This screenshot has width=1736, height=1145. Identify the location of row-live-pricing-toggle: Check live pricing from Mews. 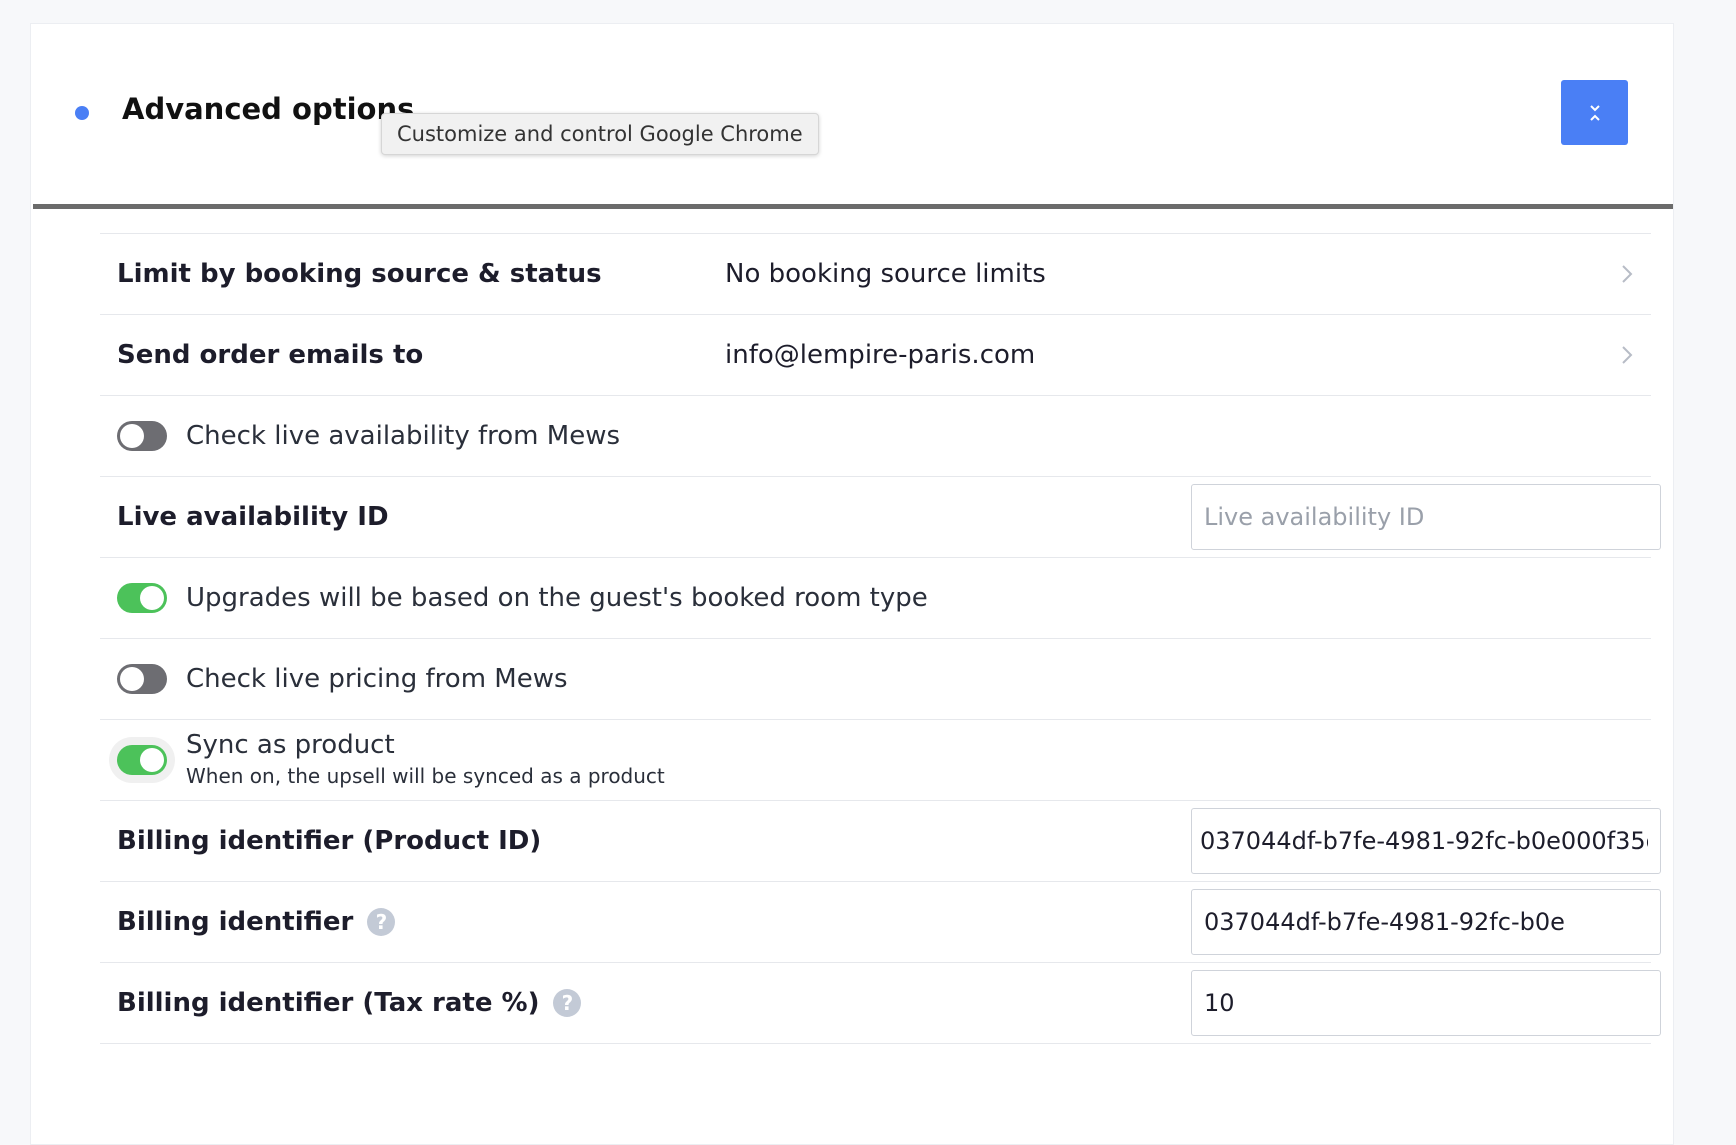
(875, 679).